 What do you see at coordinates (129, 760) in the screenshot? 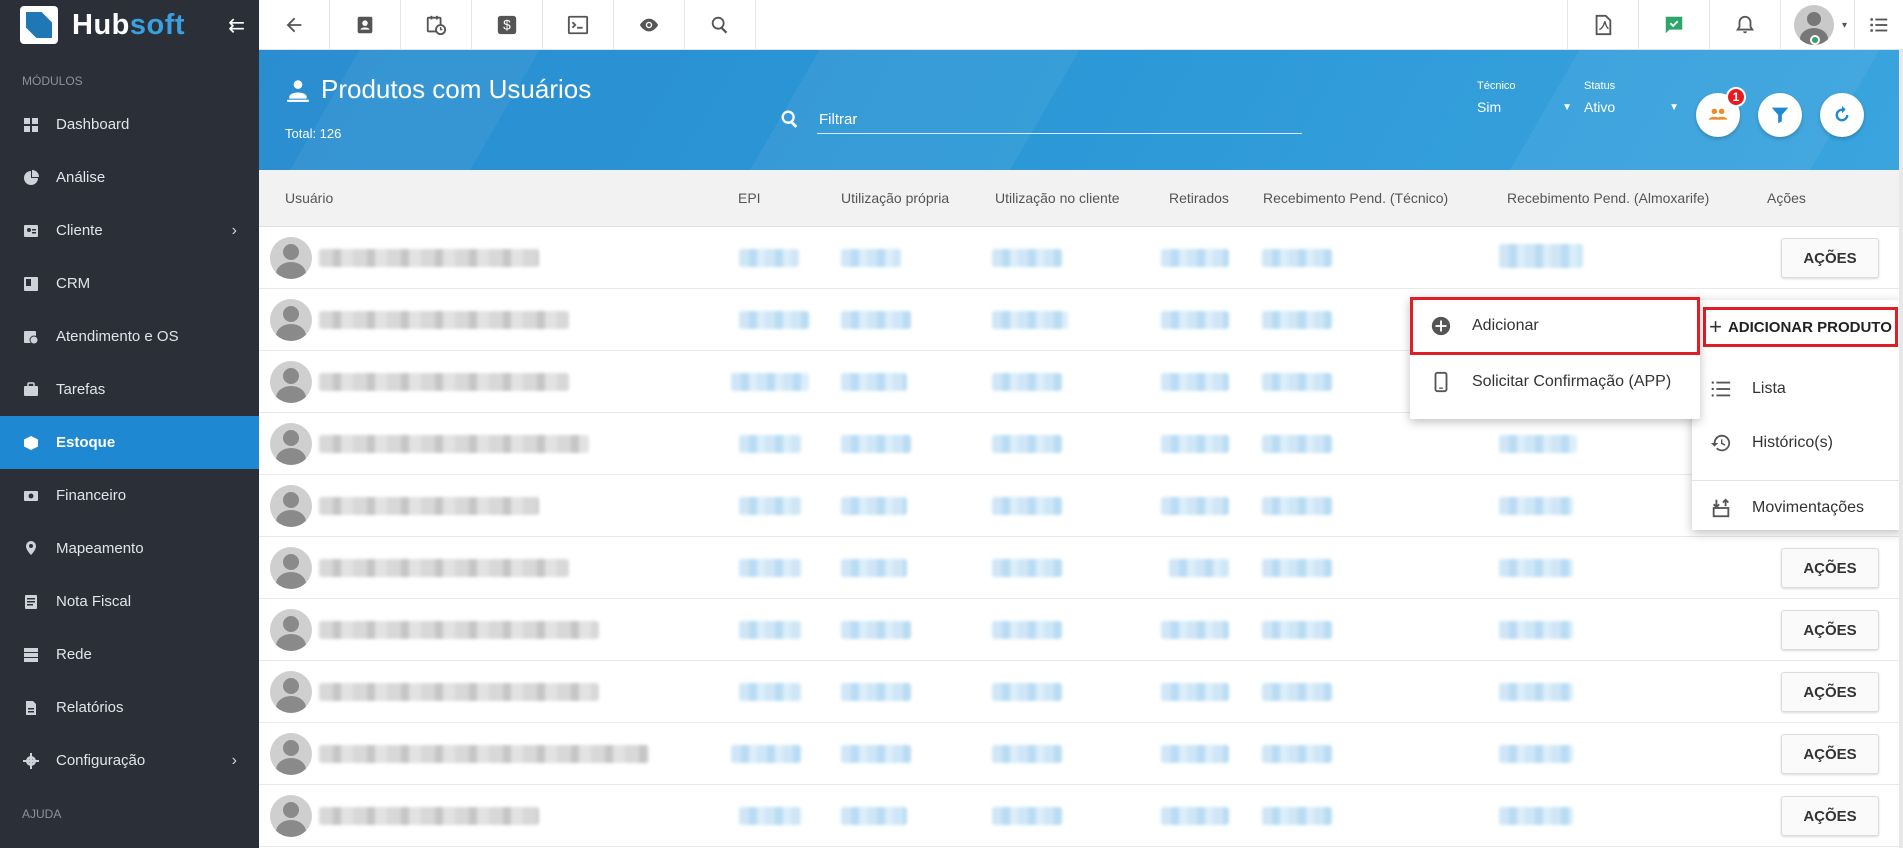
I see `sidebar-item-configuracao: Configuração ›` at bounding box center [129, 760].